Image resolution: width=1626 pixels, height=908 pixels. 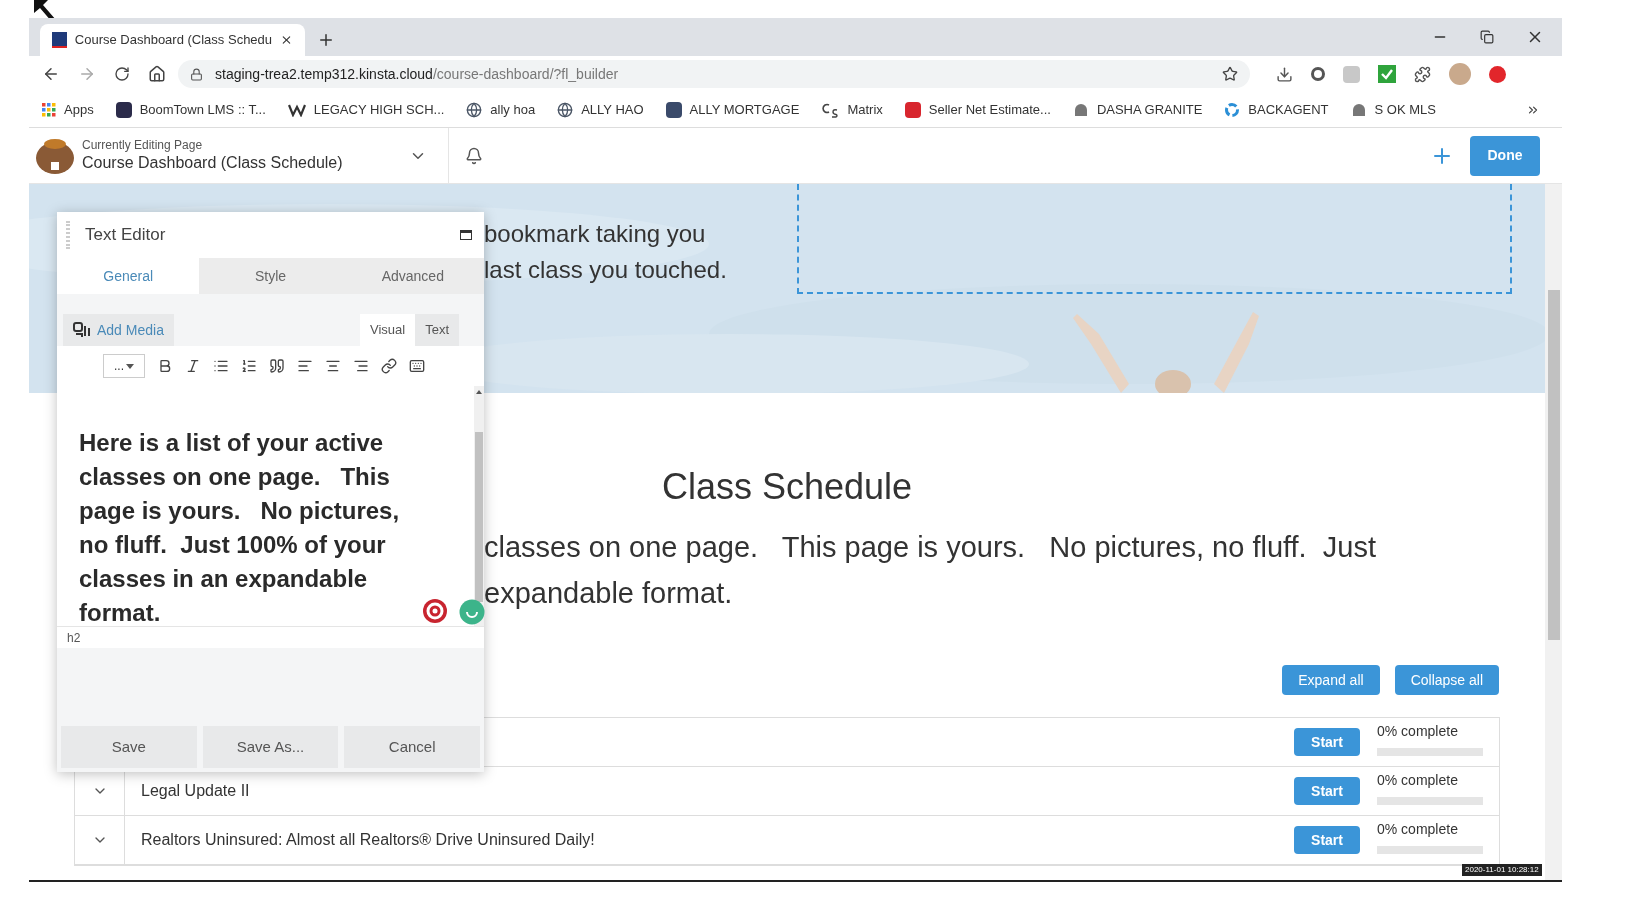 What do you see at coordinates (1232, 109) in the screenshot?
I see `ring-logo-icon` at bounding box center [1232, 109].